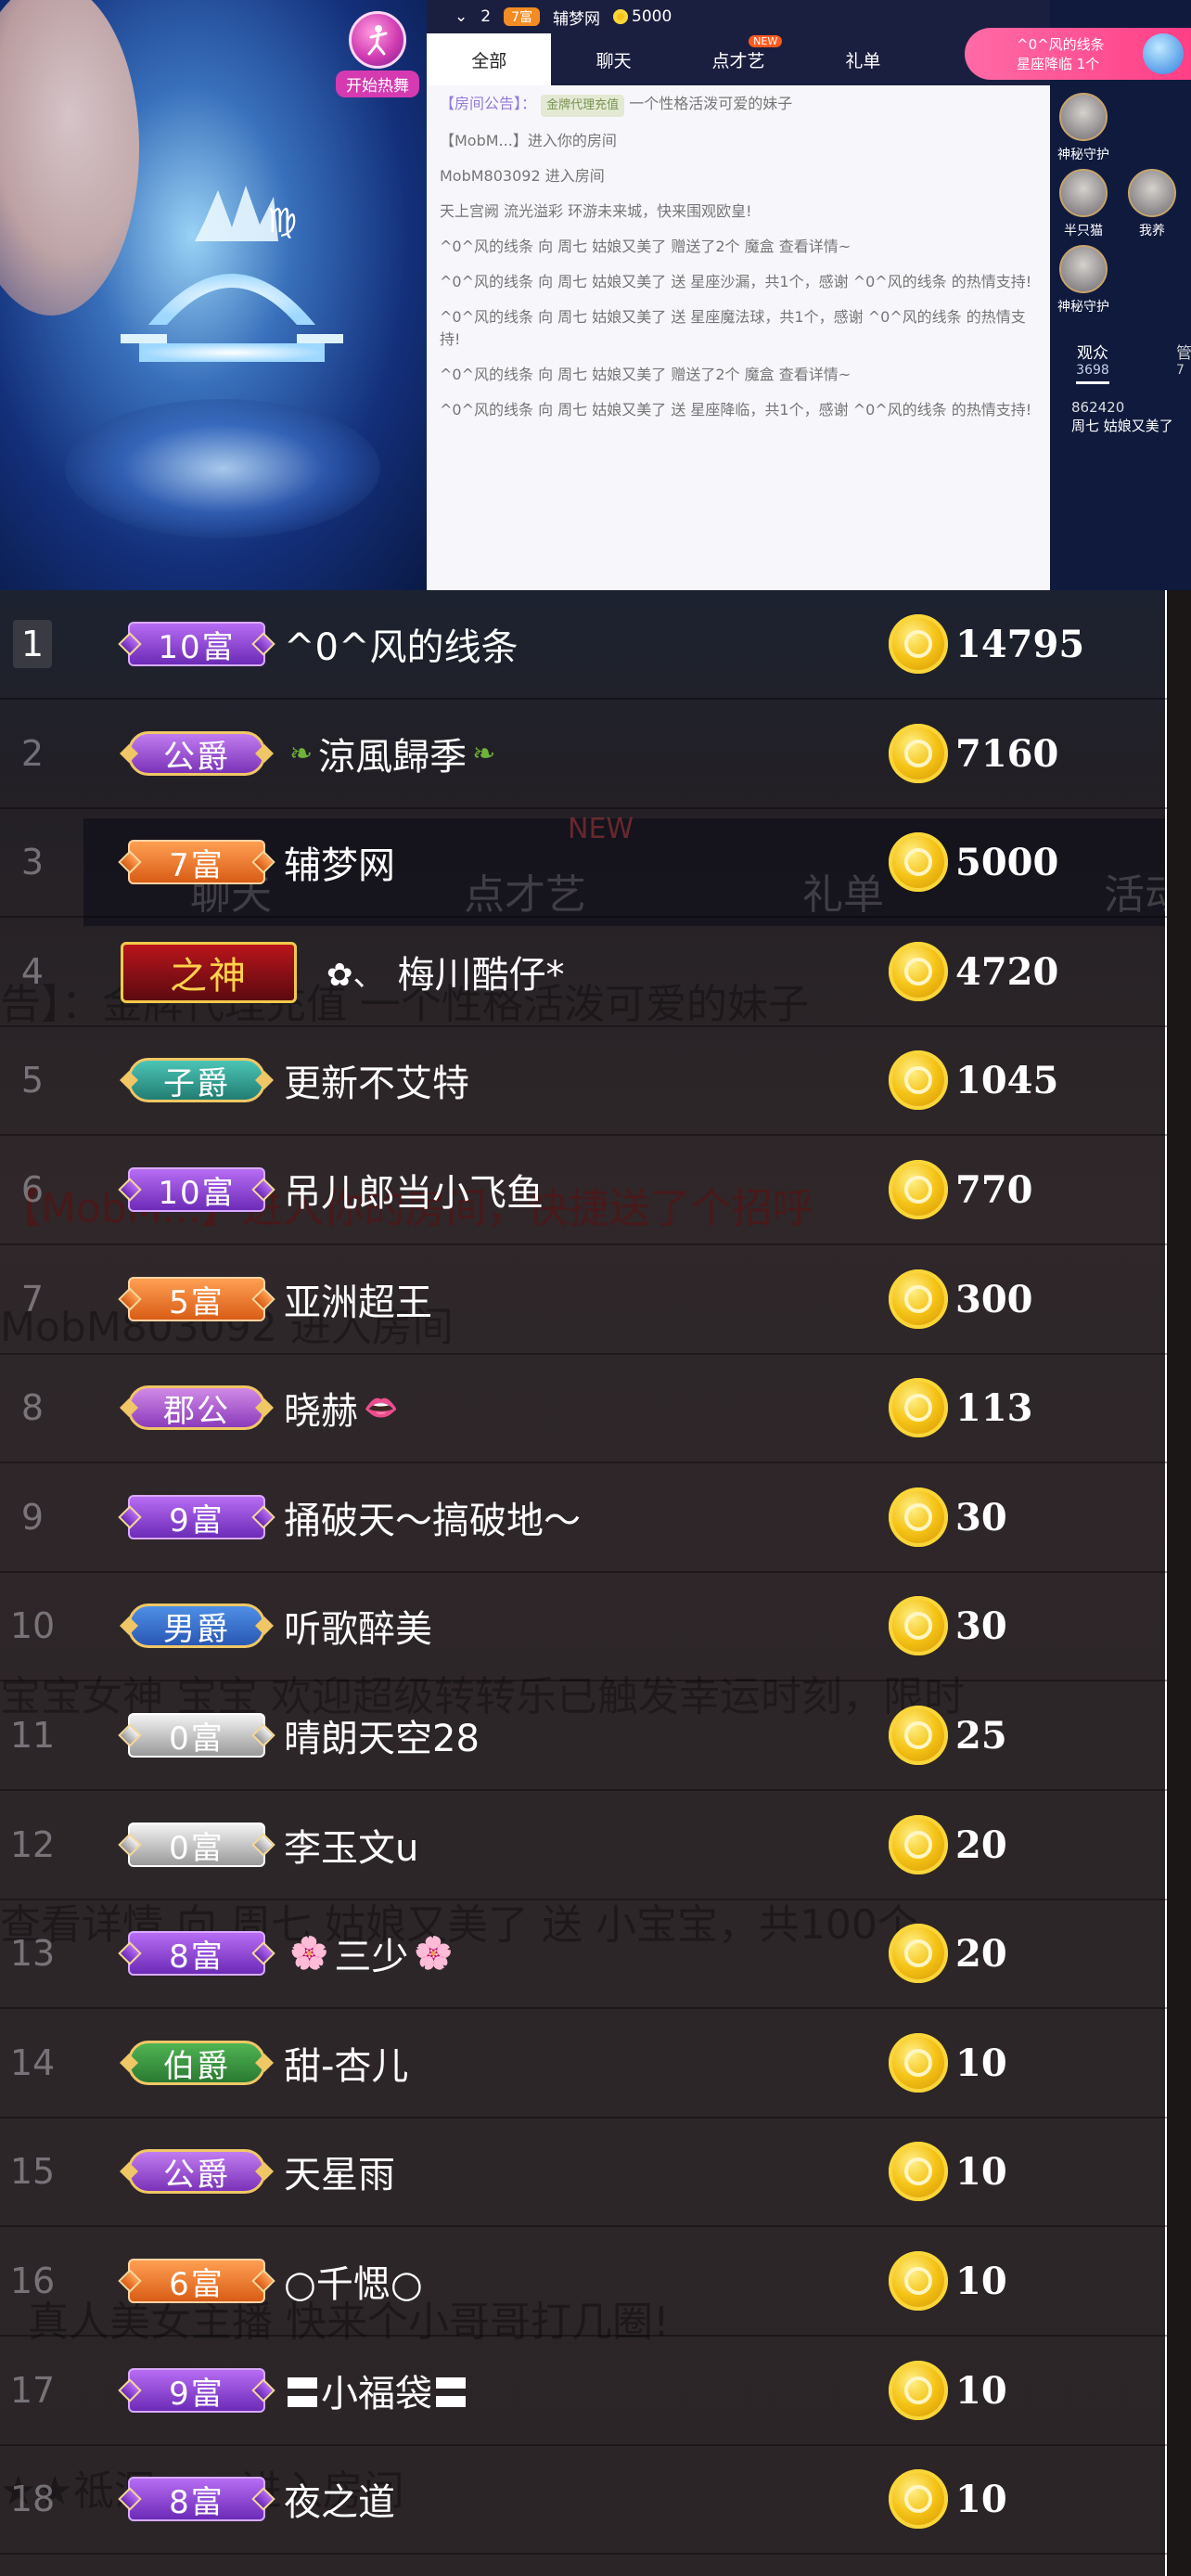  Describe the element at coordinates (584, 755) in the screenshot. I see `ranking-row: 2 公爵 ❧ 涼風歸季 ❧ 7160` at that location.